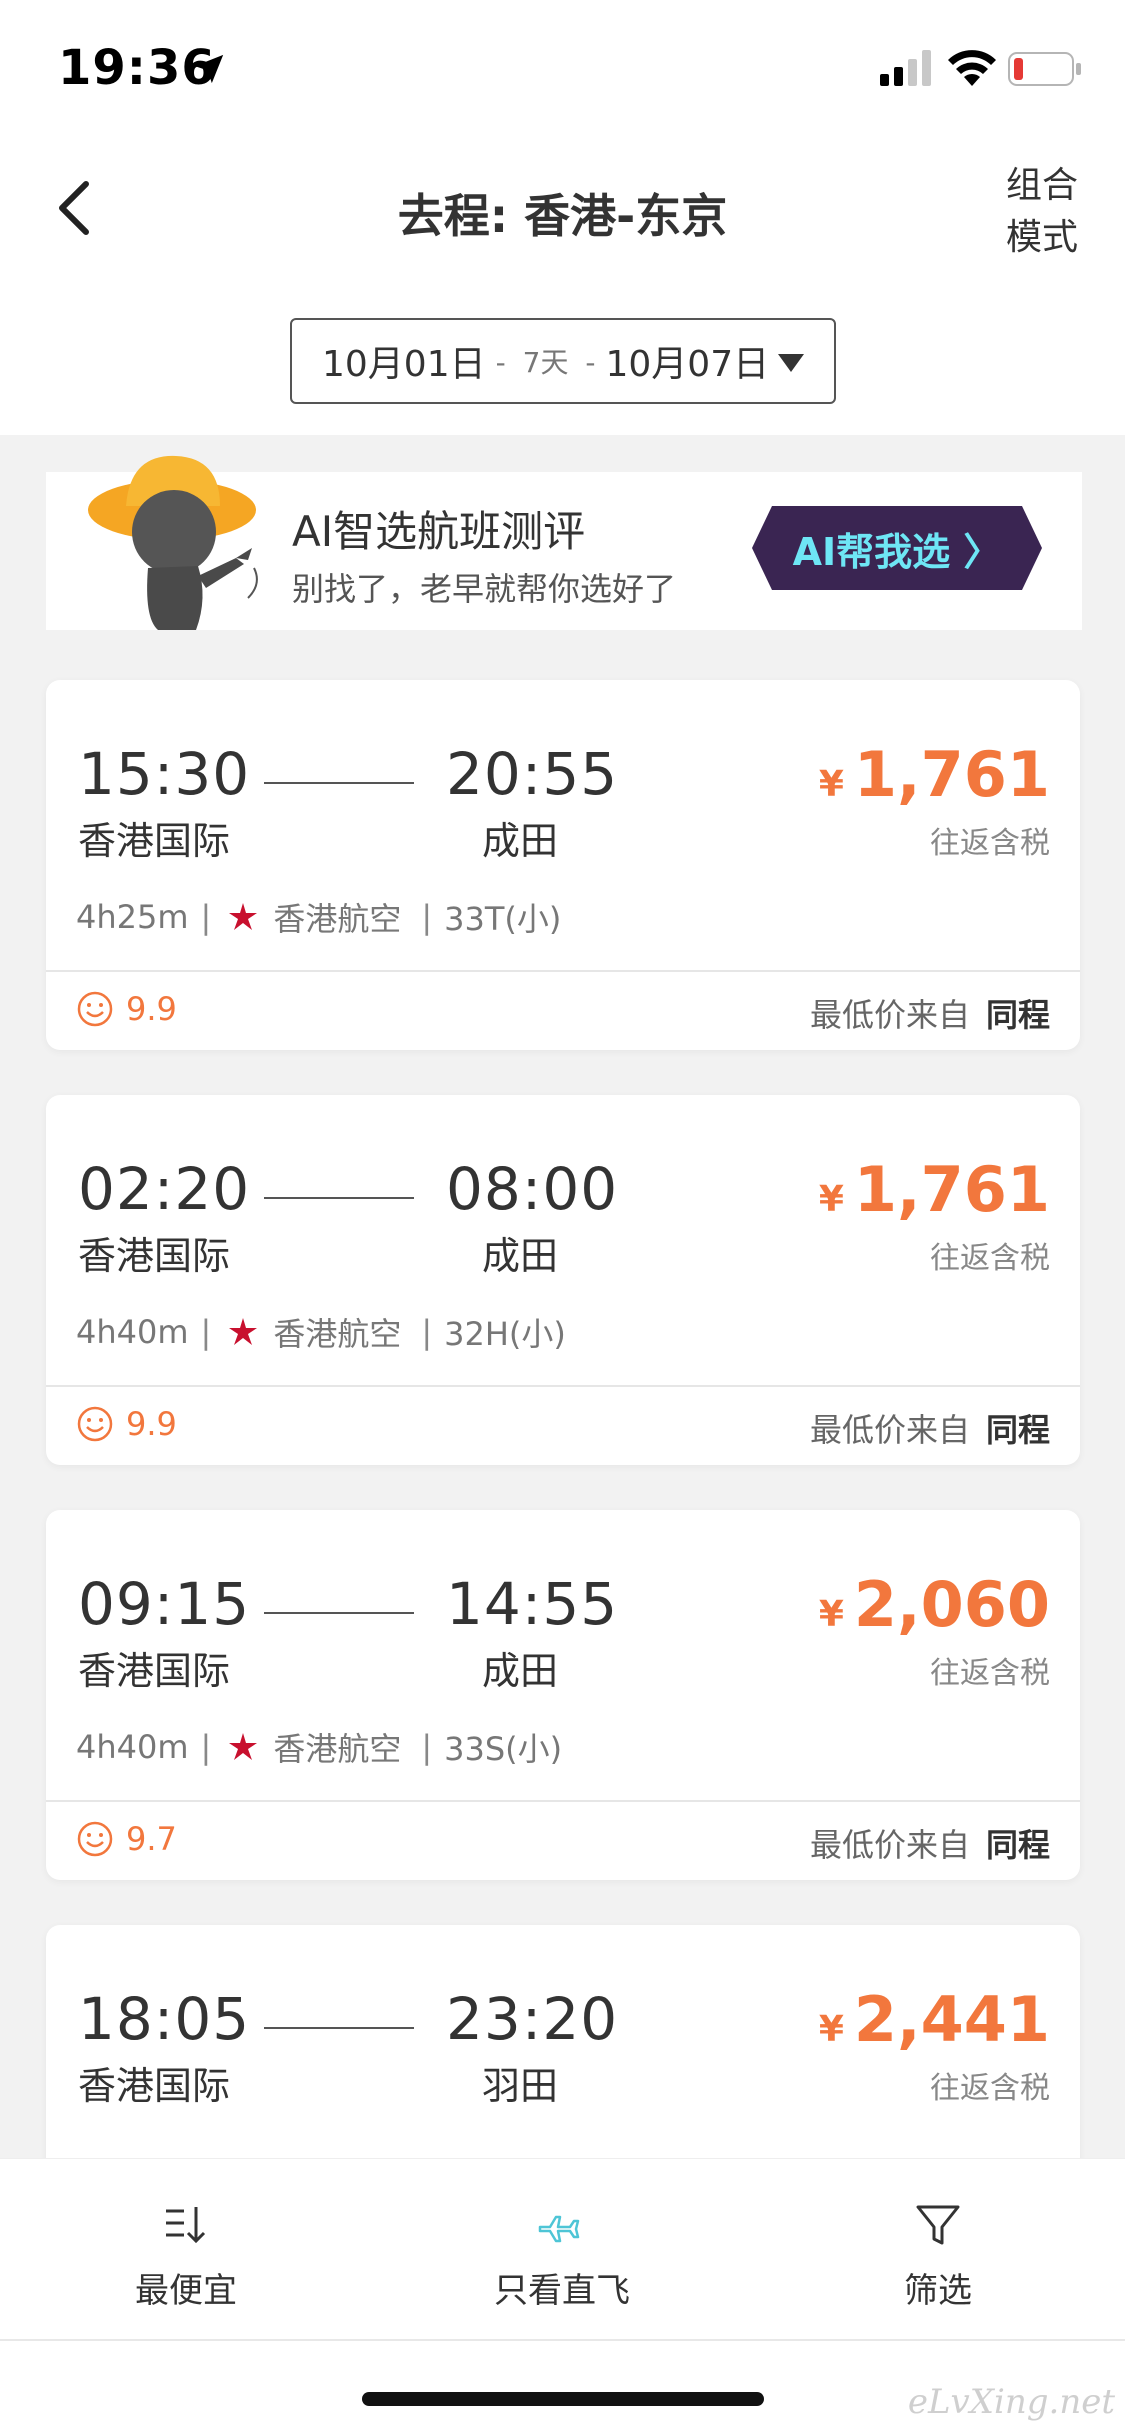 The image size is (1125, 2436). Describe the element at coordinates (905, 68) in the screenshot. I see `cellular-signal-icon` at that location.